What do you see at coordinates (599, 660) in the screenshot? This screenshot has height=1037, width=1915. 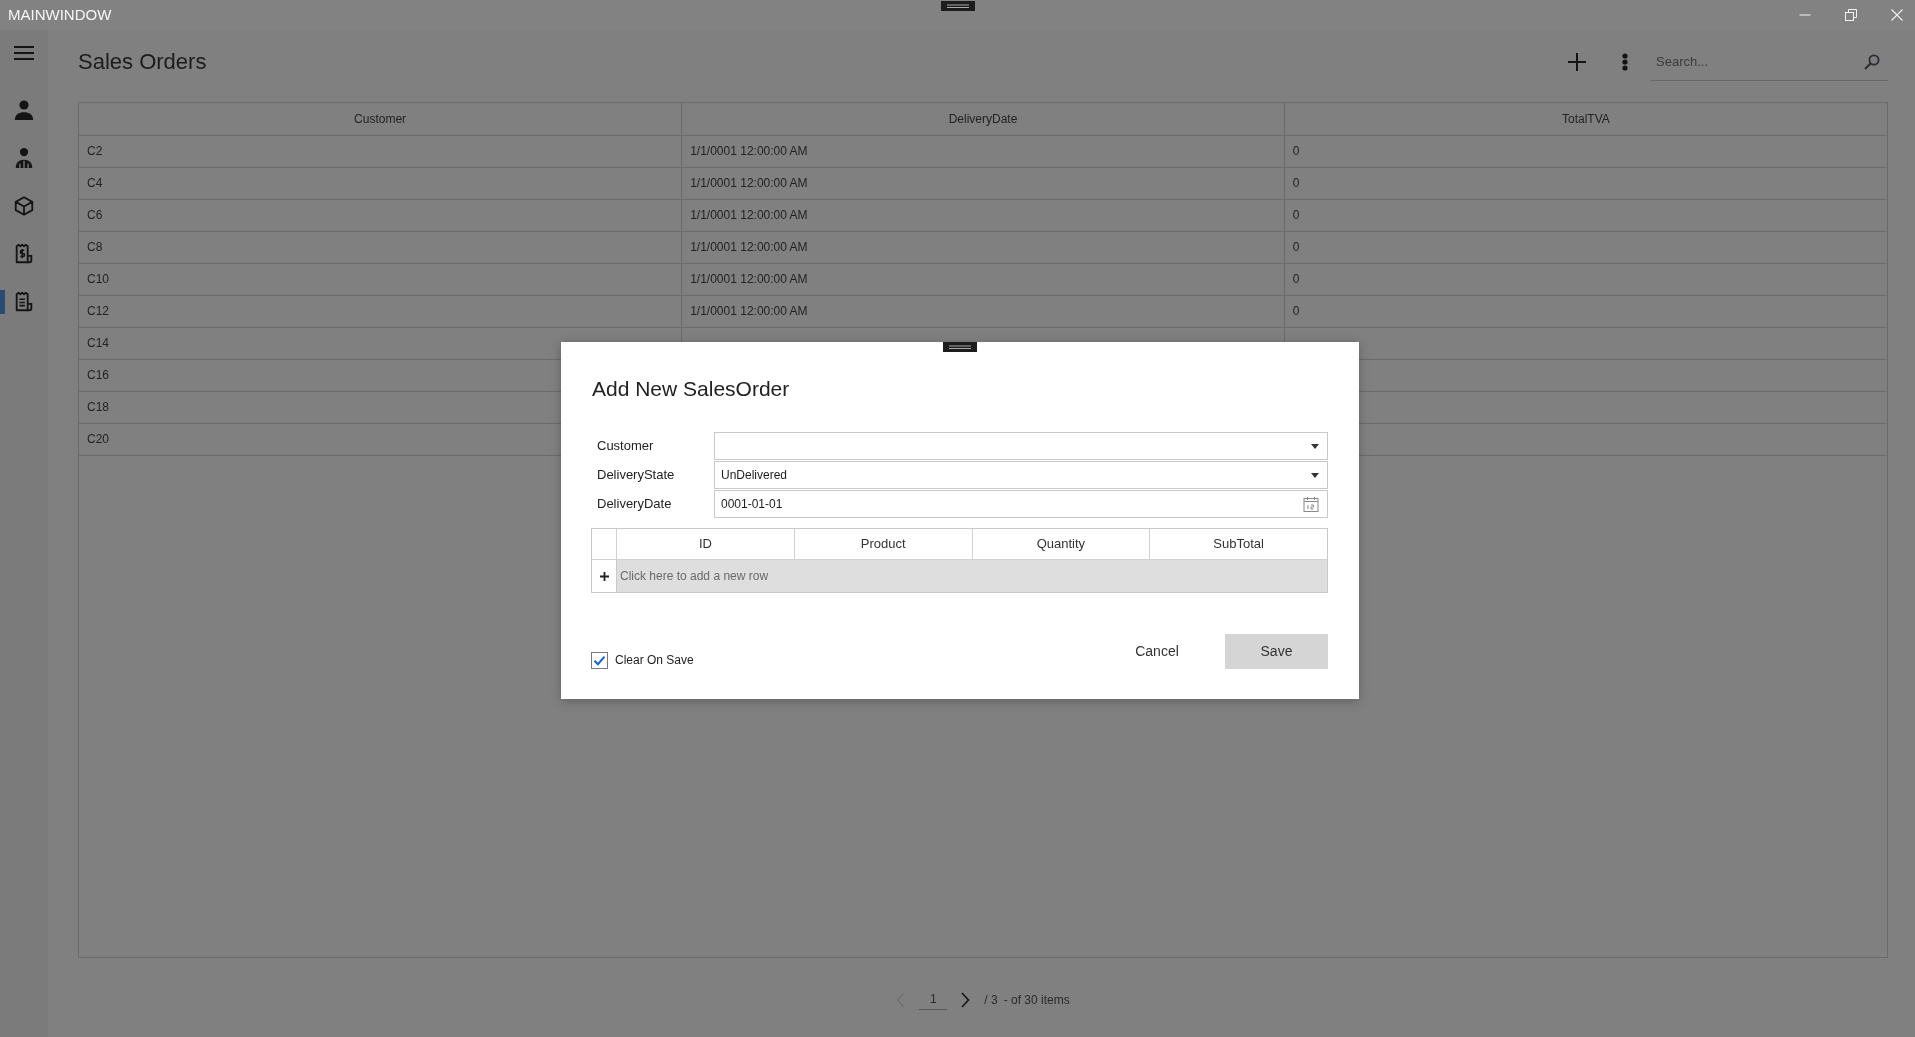 I see `checkbox` at bounding box center [599, 660].